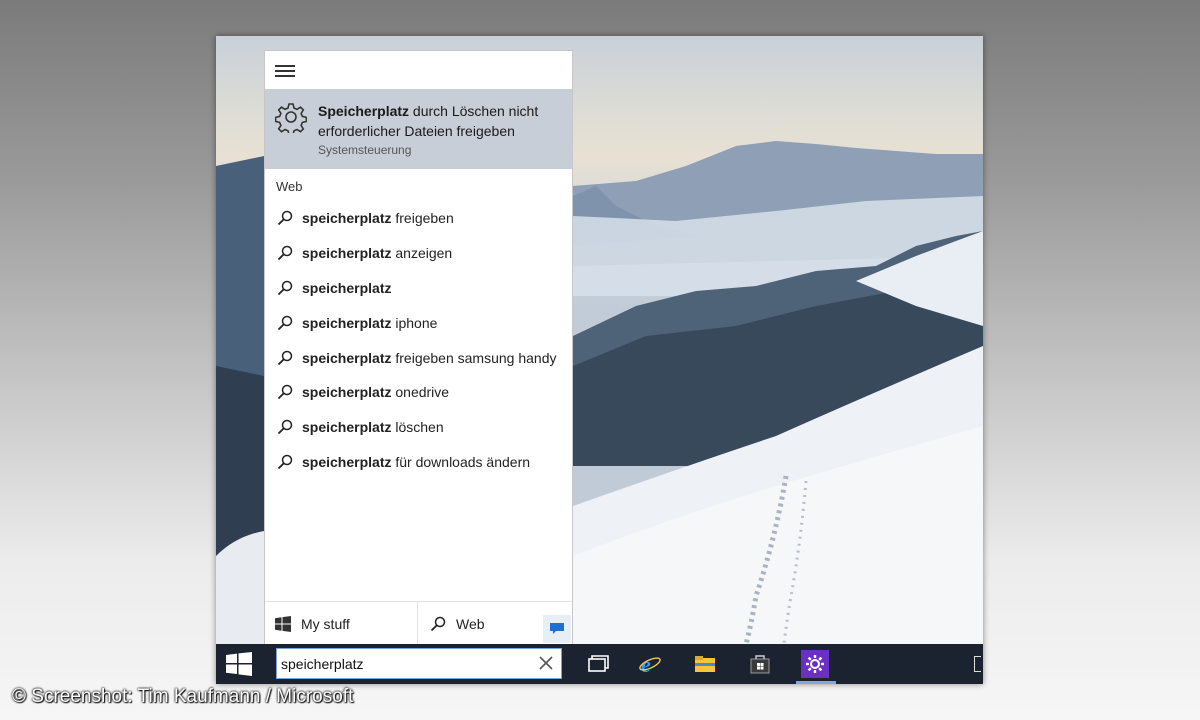  What do you see at coordinates (285, 73) in the screenshot?
I see `hamburger-icon` at bounding box center [285, 73].